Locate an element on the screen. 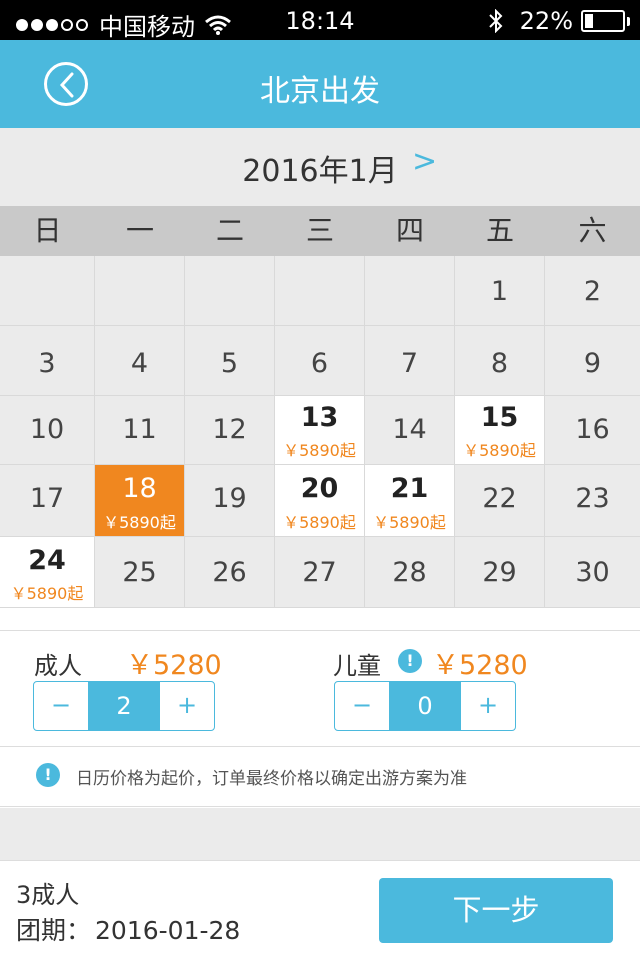  day-number: 30 is located at coordinates (592, 572).